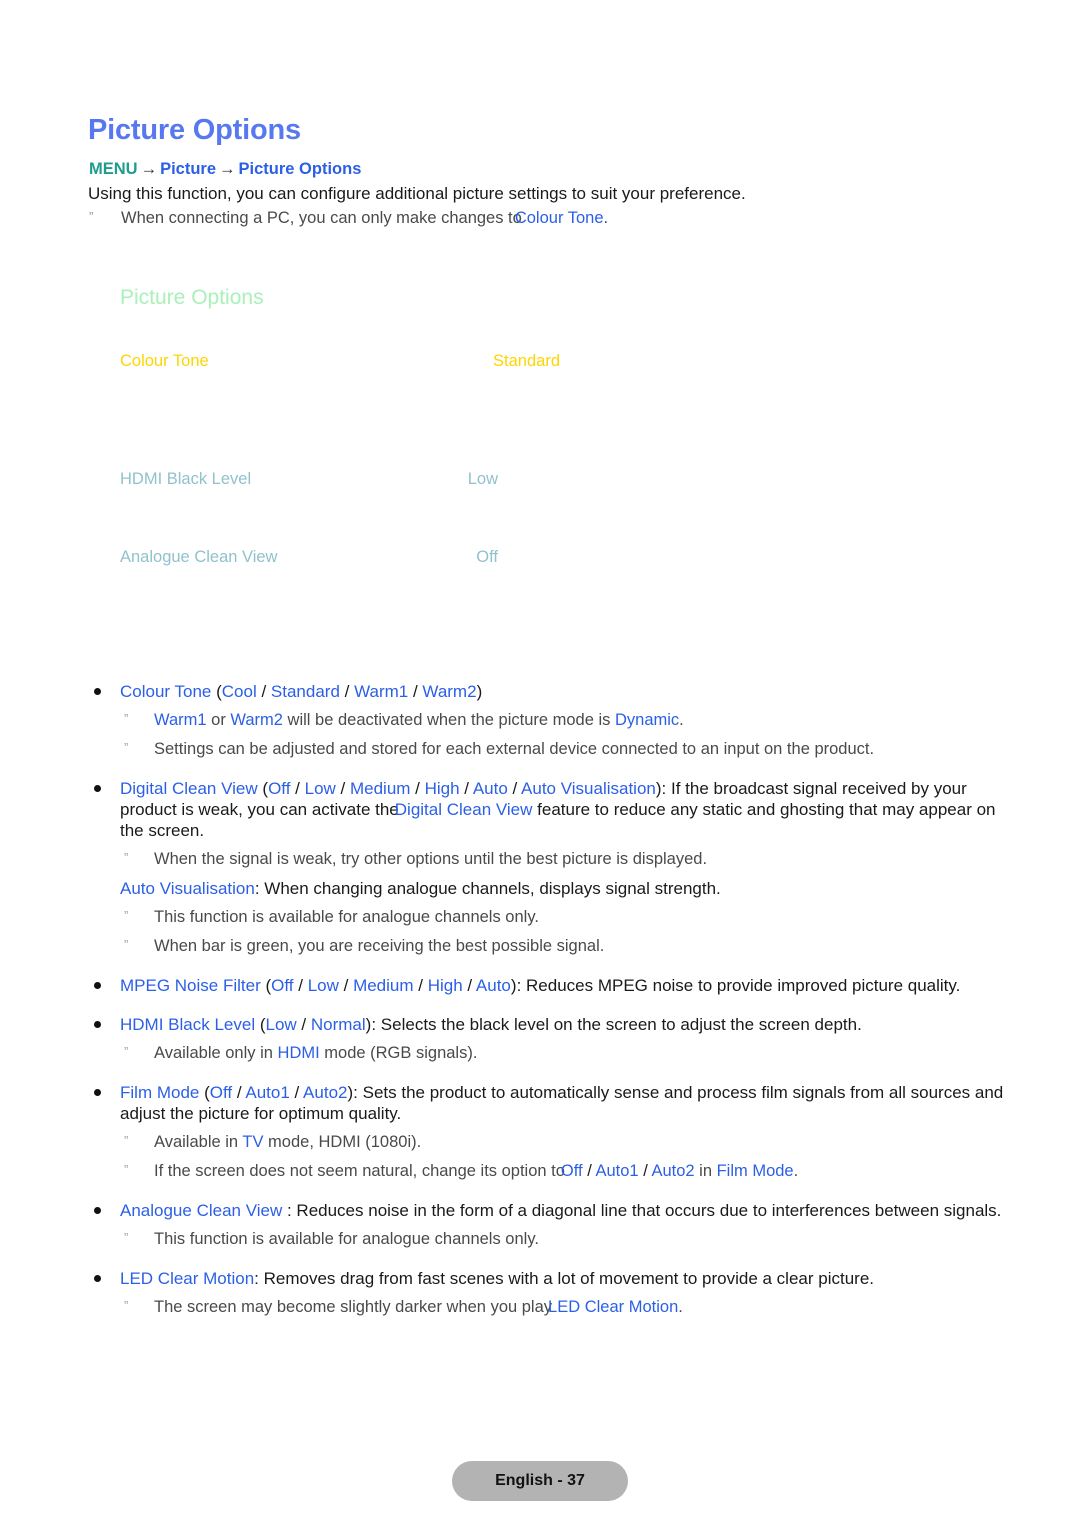  Describe the element at coordinates (559, 218) in the screenshot. I see `intro-note-highlight: Colour Tone` at that location.